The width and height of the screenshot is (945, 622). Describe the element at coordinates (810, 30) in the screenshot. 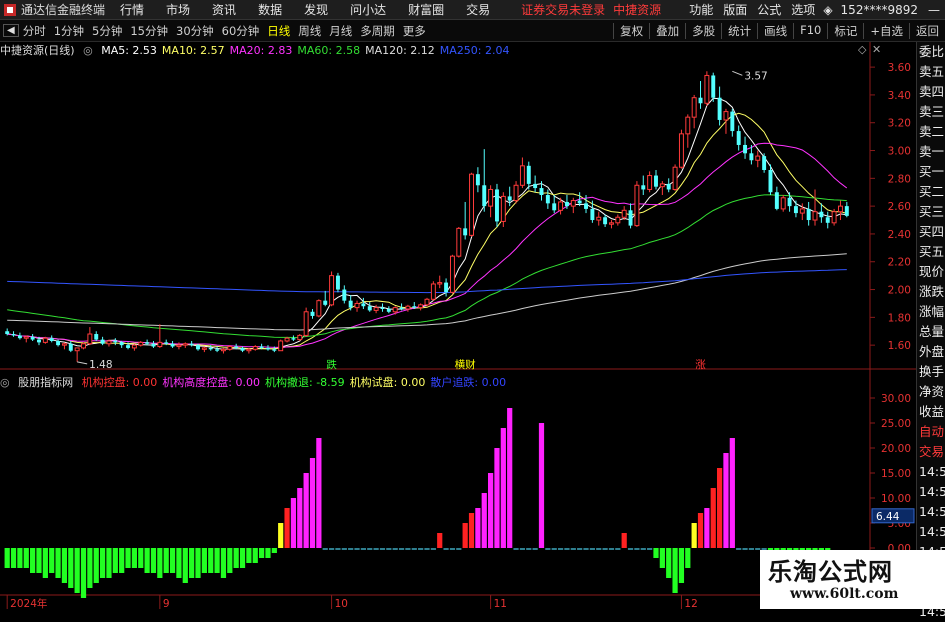

I see `chart-tool-button: F10` at that location.